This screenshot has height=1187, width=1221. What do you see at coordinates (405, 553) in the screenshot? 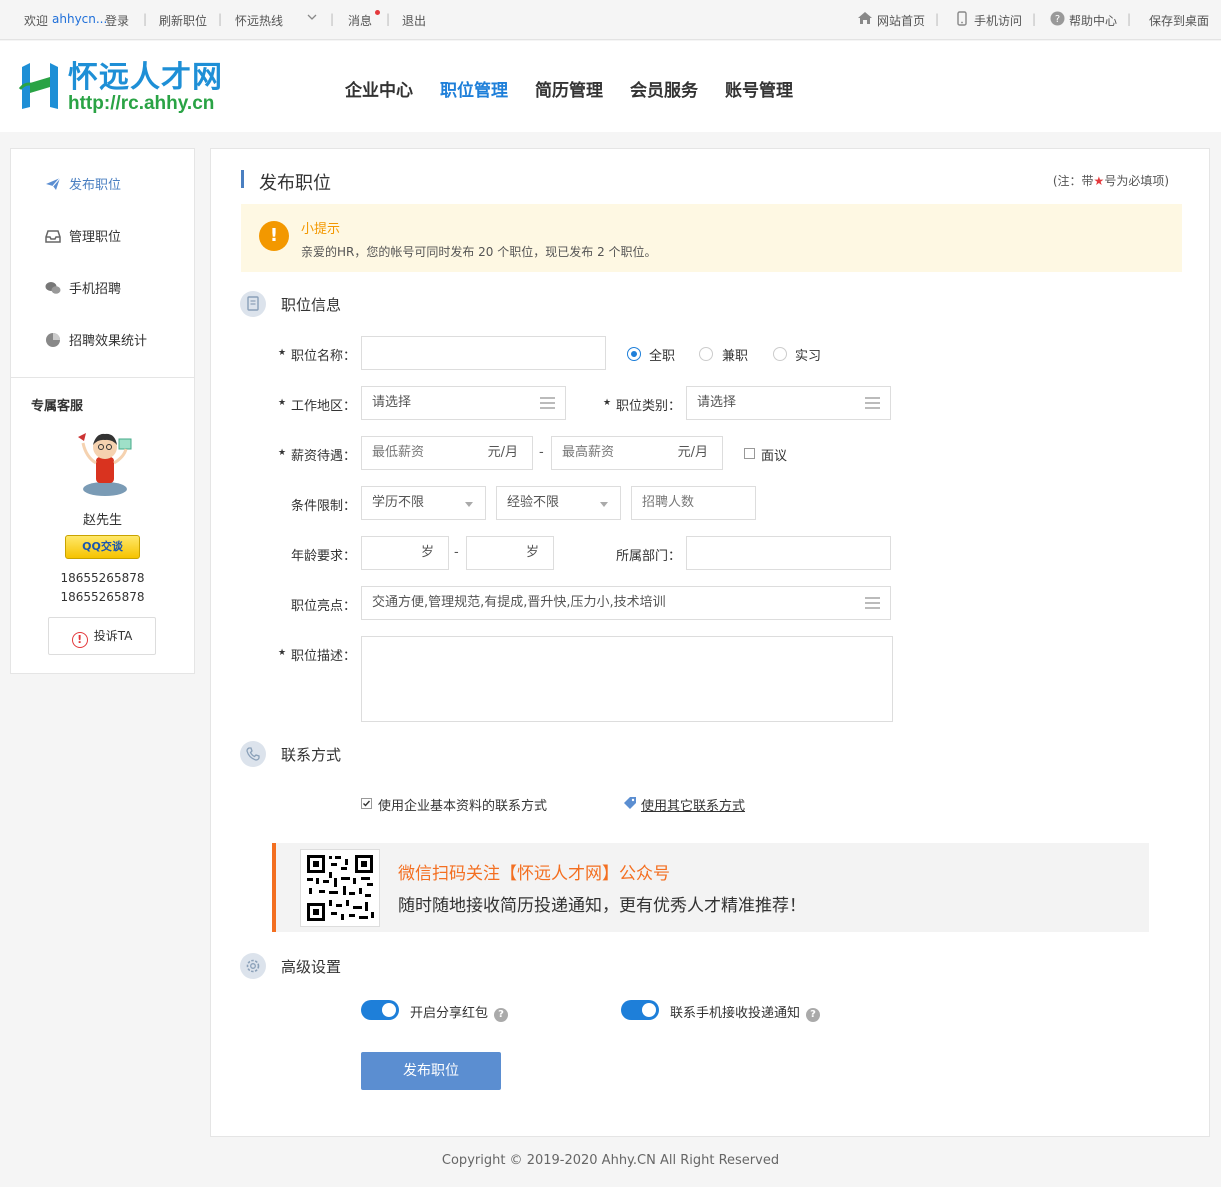
I see `age-min-input: 岁` at bounding box center [405, 553].